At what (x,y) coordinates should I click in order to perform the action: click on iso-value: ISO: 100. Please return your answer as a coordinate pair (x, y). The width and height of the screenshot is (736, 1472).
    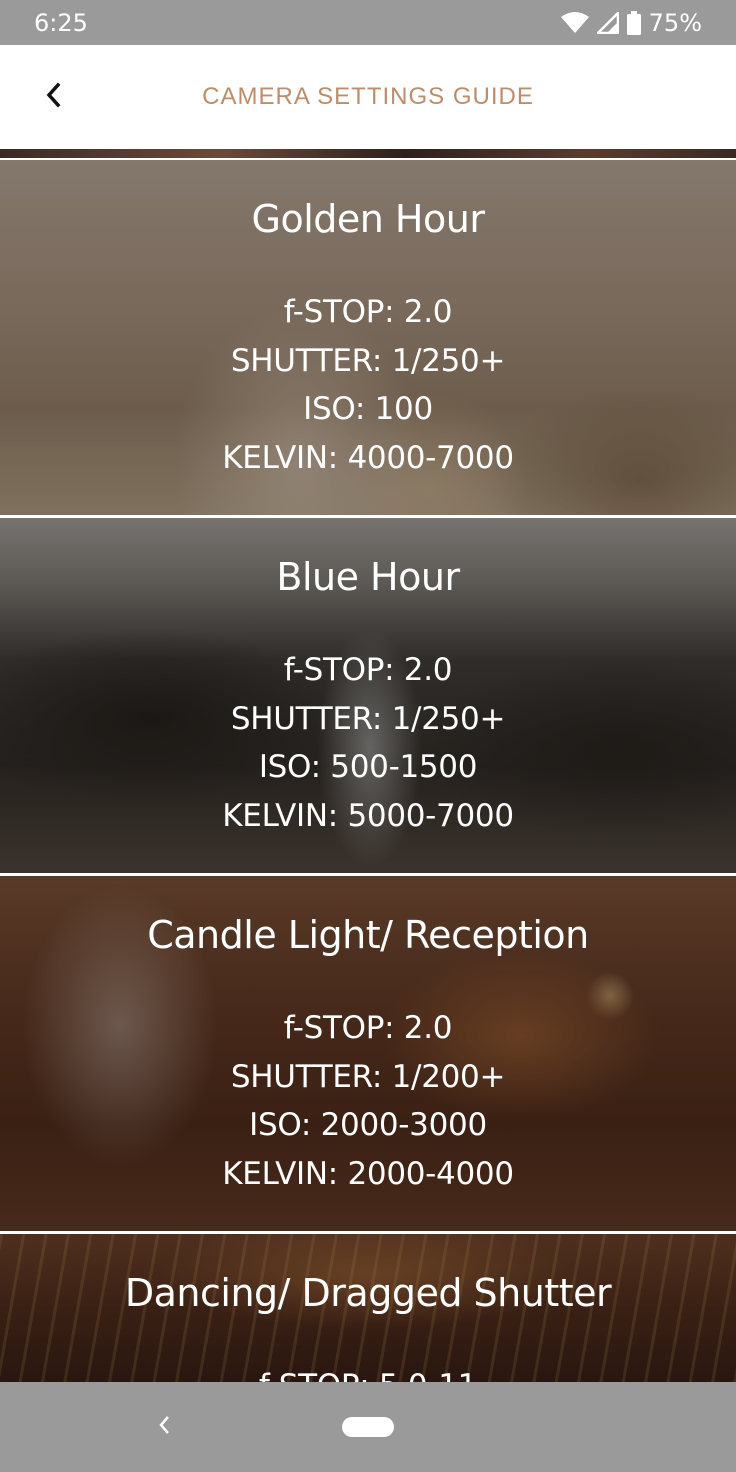
    Looking at the image, I should click on (368, 409).